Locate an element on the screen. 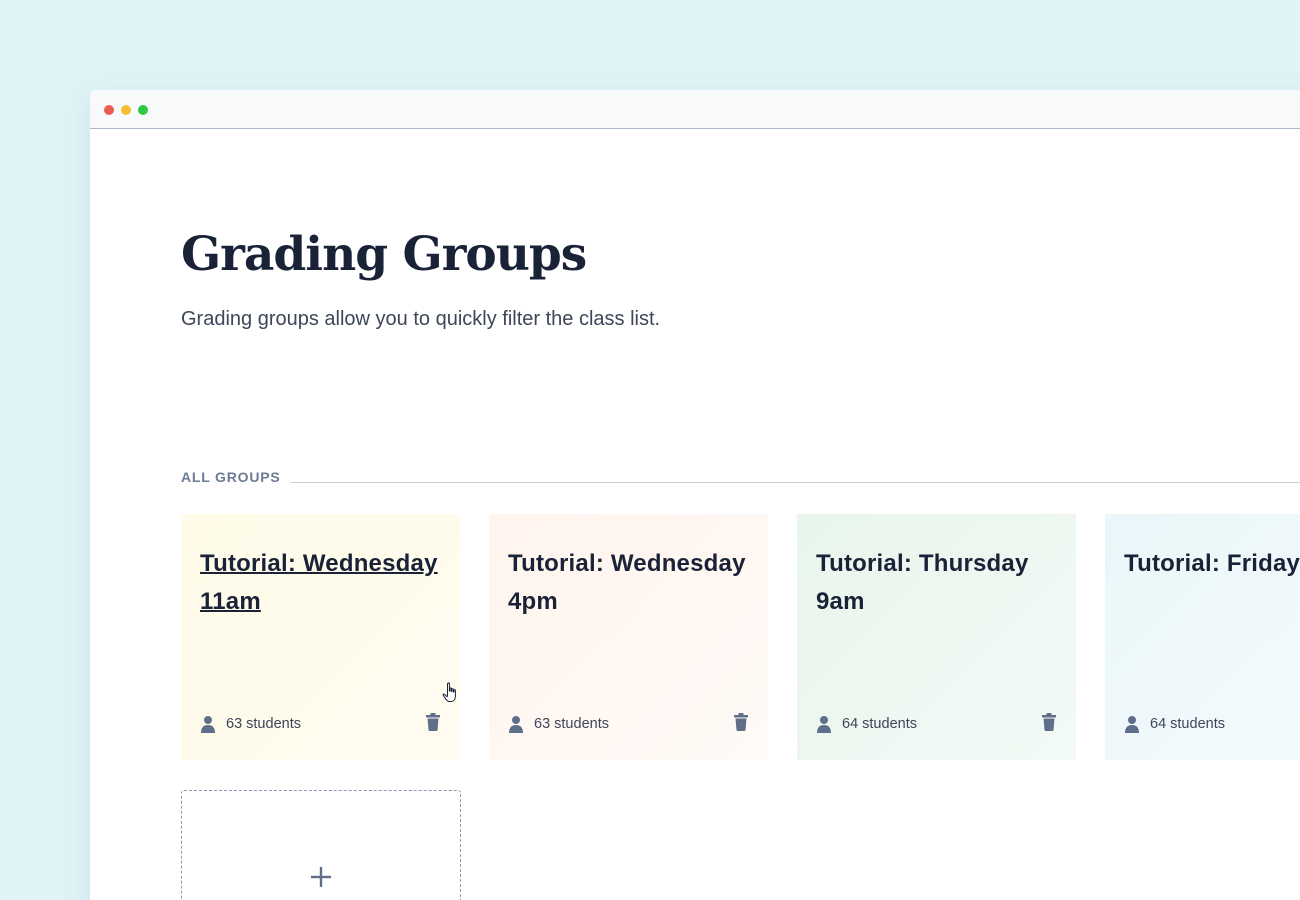  group-card-wednesday-4pm: Tutorial: Wednesday 4pm 63 students is located at coordinates (628, 637).